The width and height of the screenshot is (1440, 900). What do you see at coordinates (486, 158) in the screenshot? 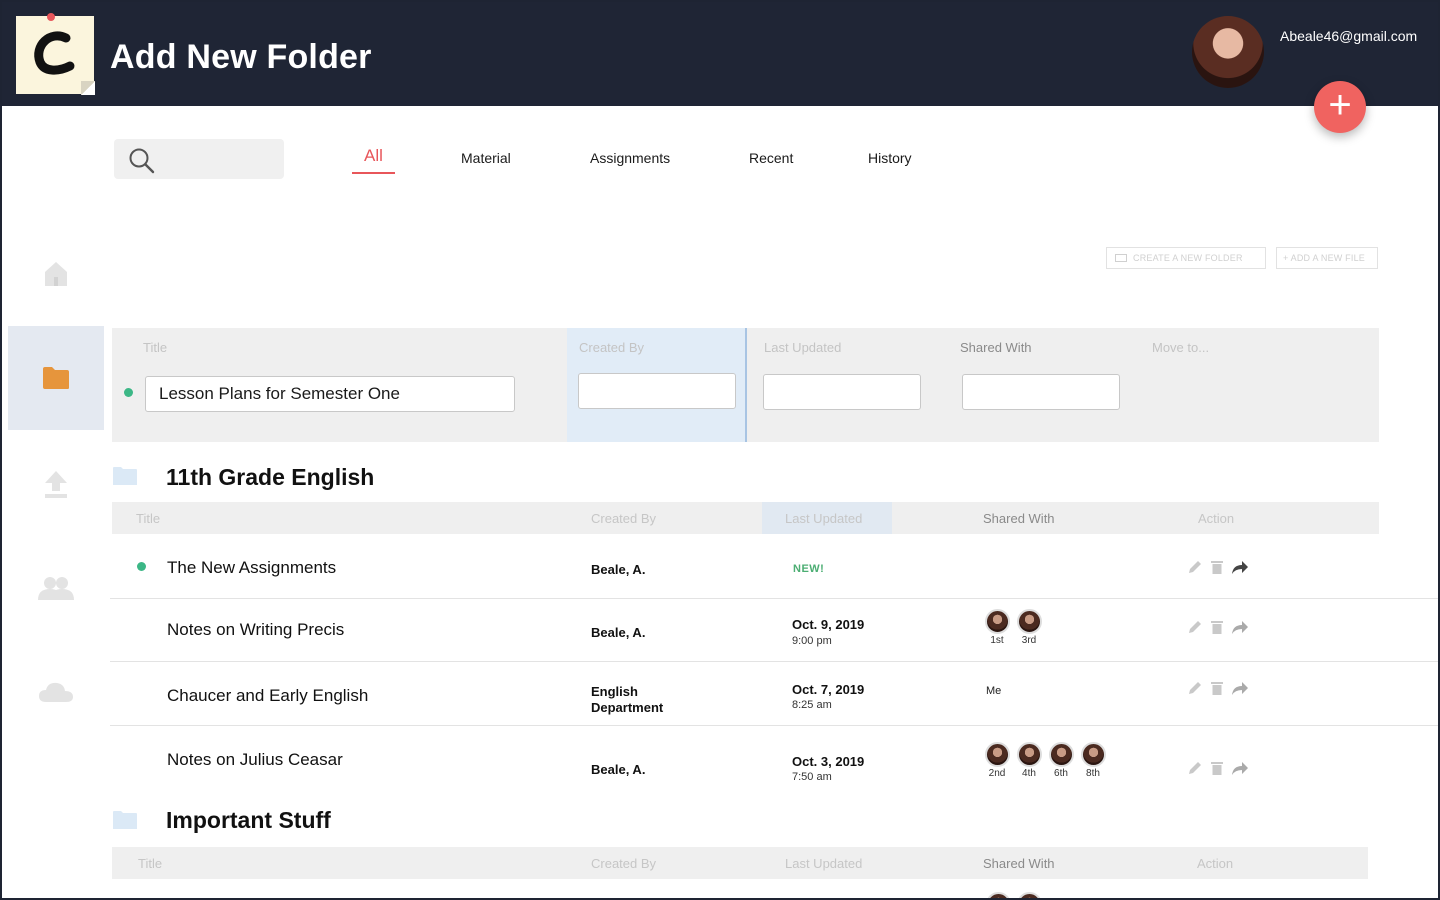
I see `tab-material: Material` at bounding box center [486, 158].